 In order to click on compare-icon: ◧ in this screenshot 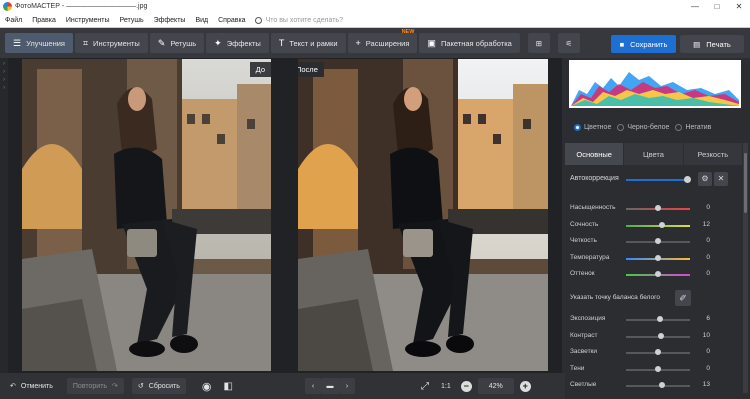, I will do `click(228, 386)`.